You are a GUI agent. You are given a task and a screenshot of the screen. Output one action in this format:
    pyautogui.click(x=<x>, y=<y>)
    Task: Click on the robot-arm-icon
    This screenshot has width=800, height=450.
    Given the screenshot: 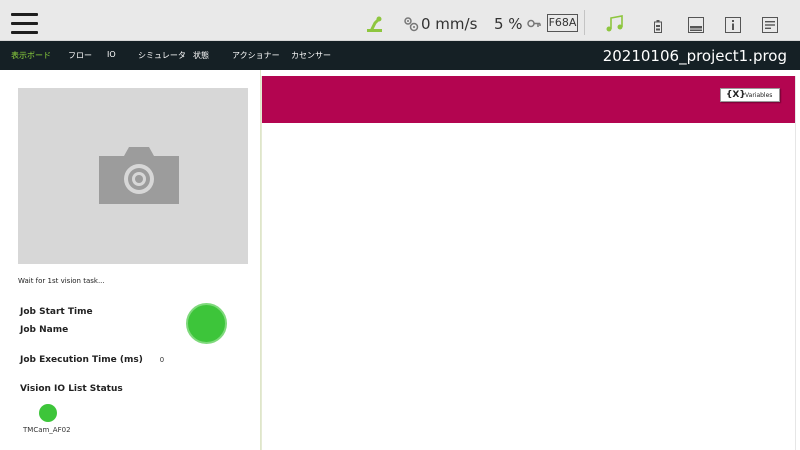 What is the action you would take?
    pyautogui.click(x=374, y=24)
    